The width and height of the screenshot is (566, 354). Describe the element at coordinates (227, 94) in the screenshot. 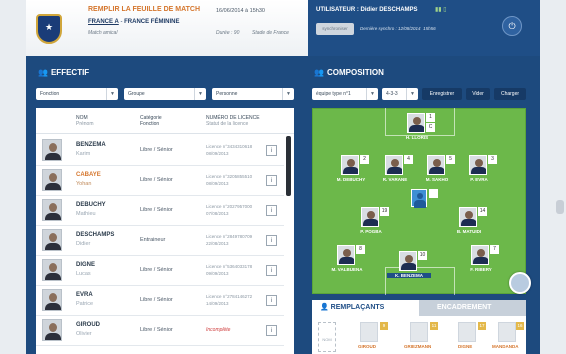

I see `filter-personne-label: Personne` at that location.